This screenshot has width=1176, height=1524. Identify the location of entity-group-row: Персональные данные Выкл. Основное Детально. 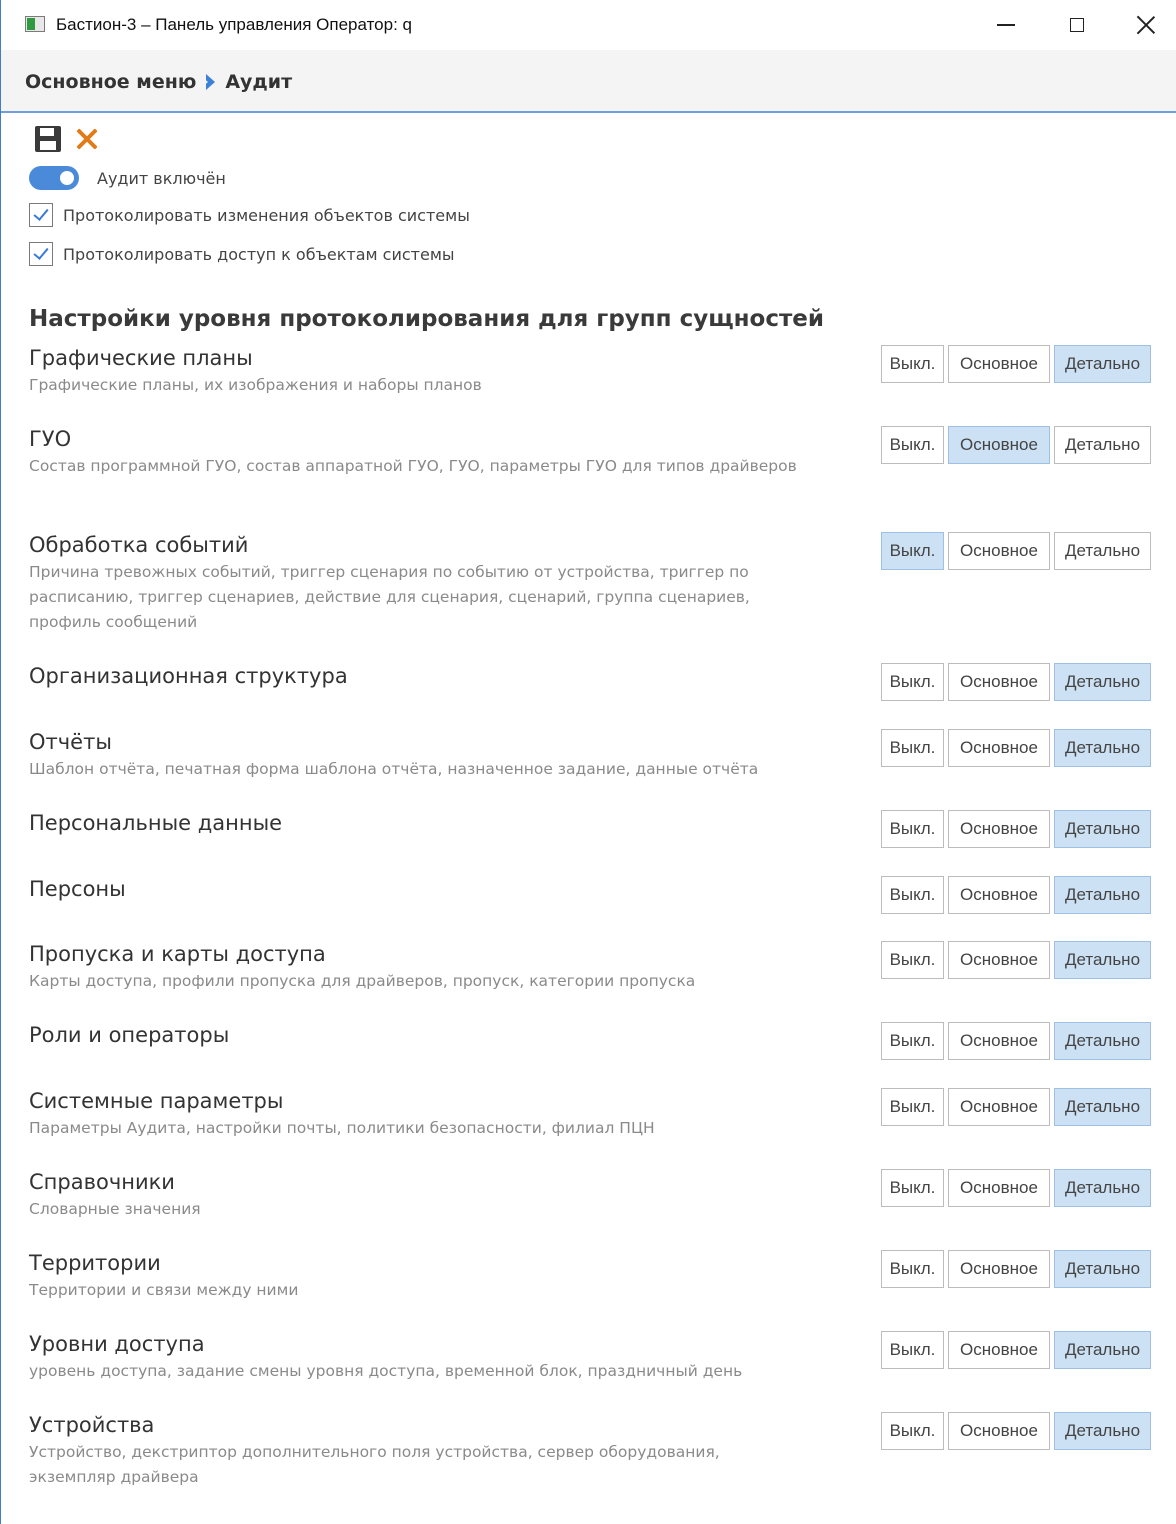
(599, 829).